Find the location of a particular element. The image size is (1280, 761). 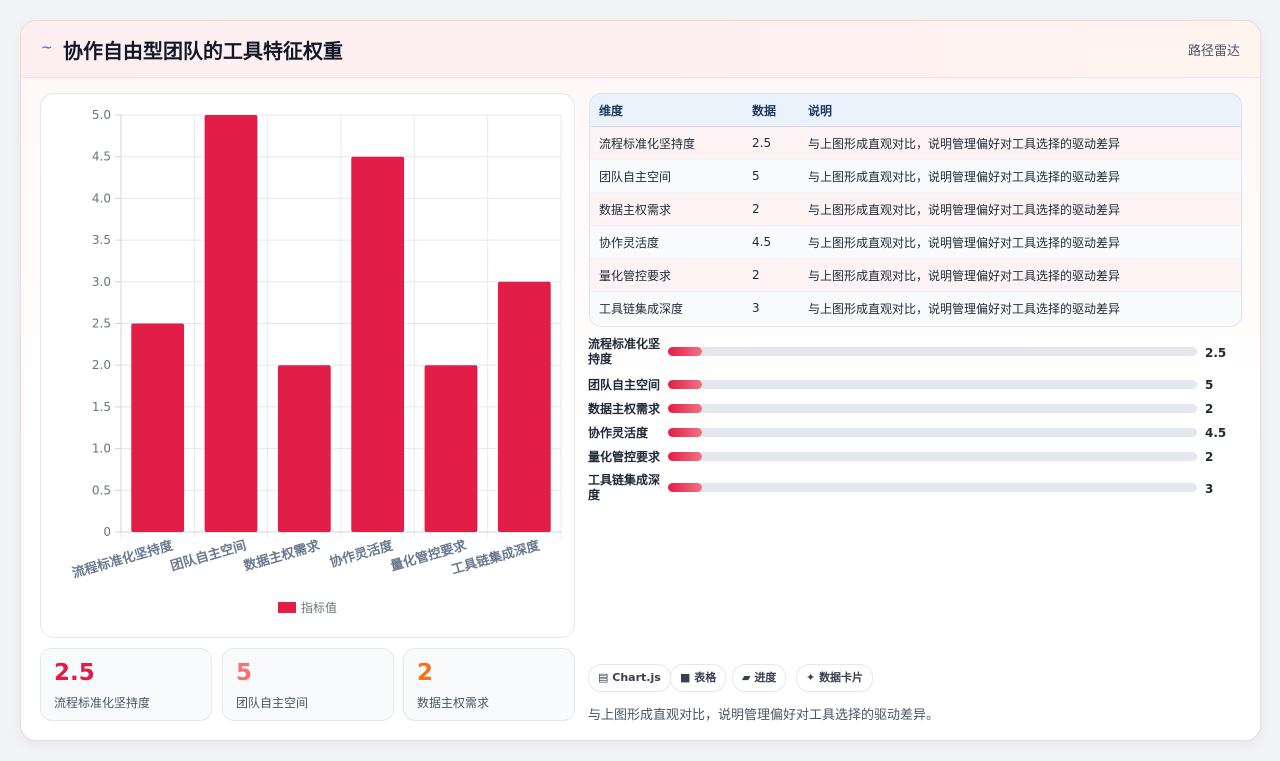

table-cell: 工具链集成深度 is located at coordinates (666, 307).